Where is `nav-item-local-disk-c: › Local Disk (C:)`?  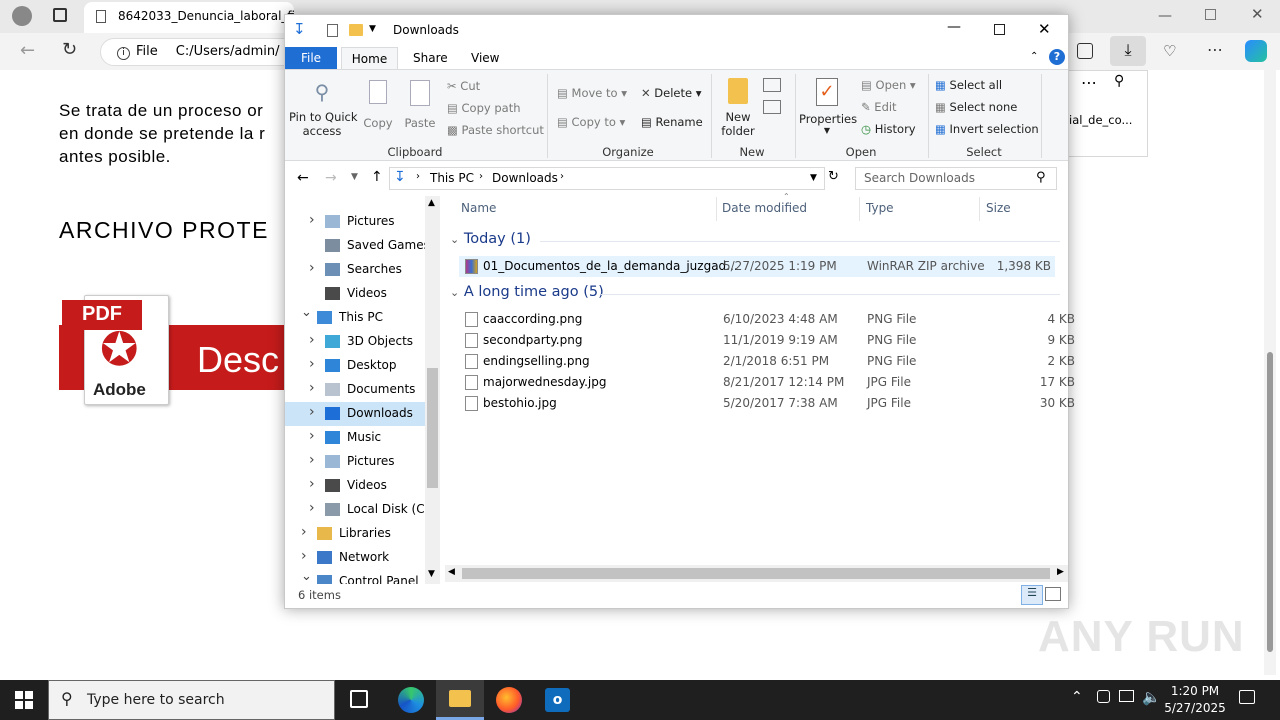
nav-item-local-disk-c: › Local Disk (C:) is located at coordinates (359, 510).